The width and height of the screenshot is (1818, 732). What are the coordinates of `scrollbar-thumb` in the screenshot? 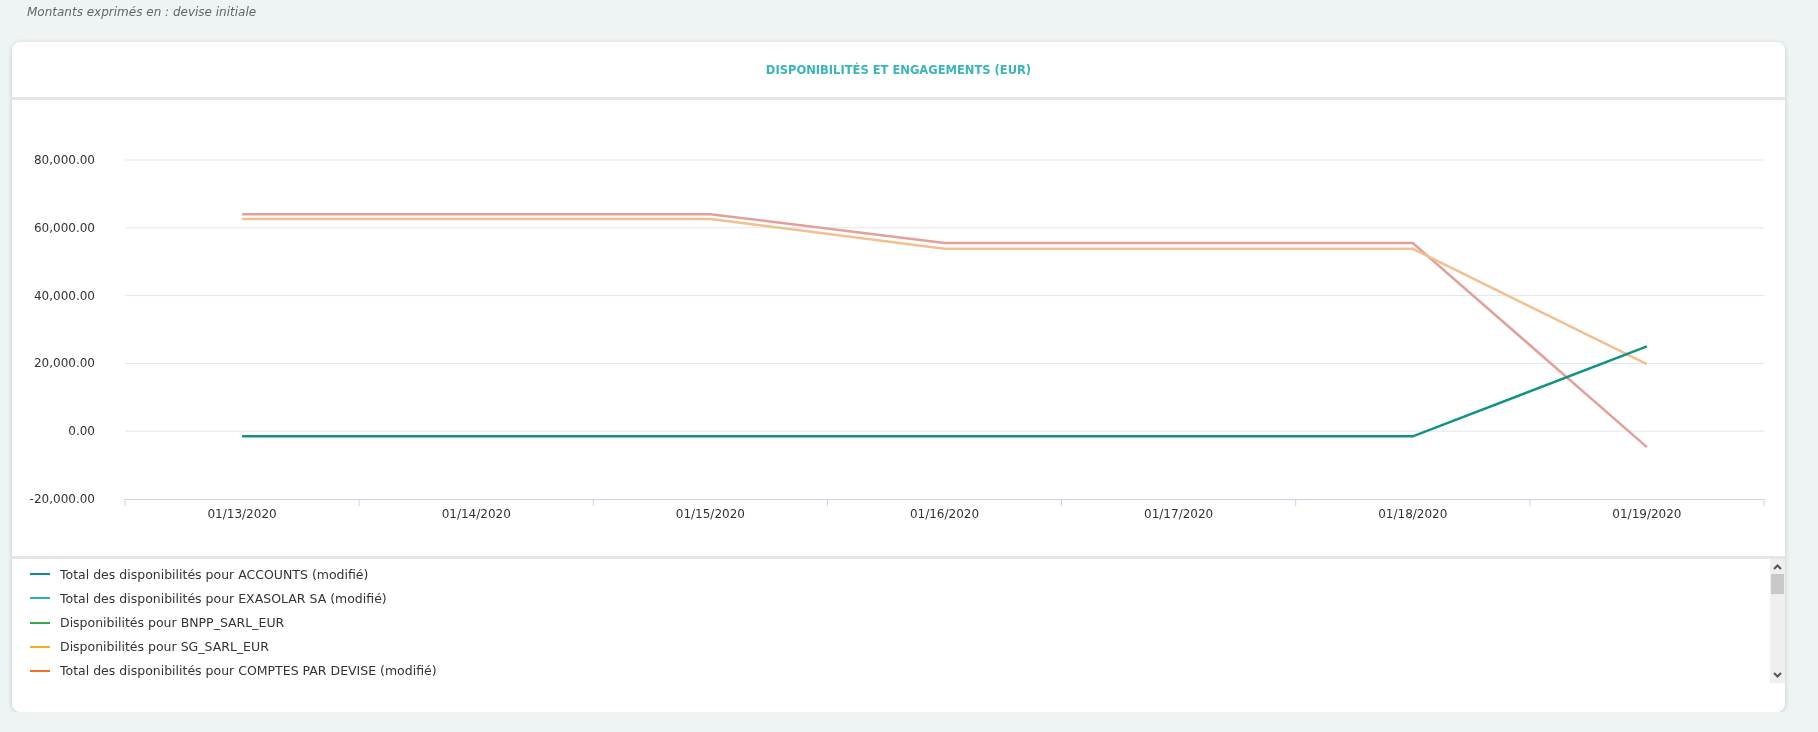 It's located at (1777, 584).